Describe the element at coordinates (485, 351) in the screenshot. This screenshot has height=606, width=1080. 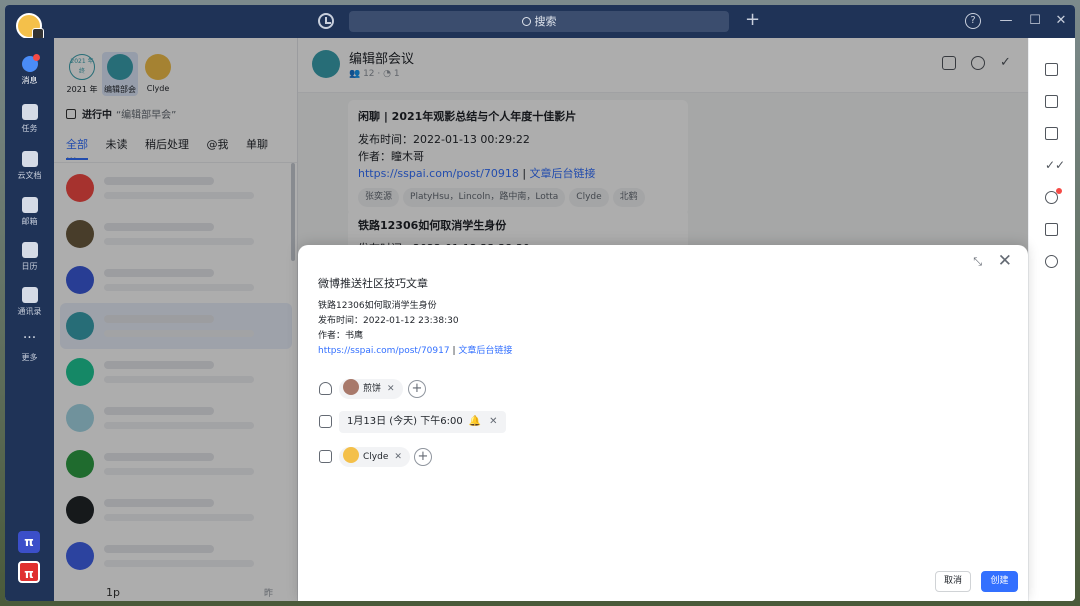
I see `admin-link: 文章后台链接` at that location.